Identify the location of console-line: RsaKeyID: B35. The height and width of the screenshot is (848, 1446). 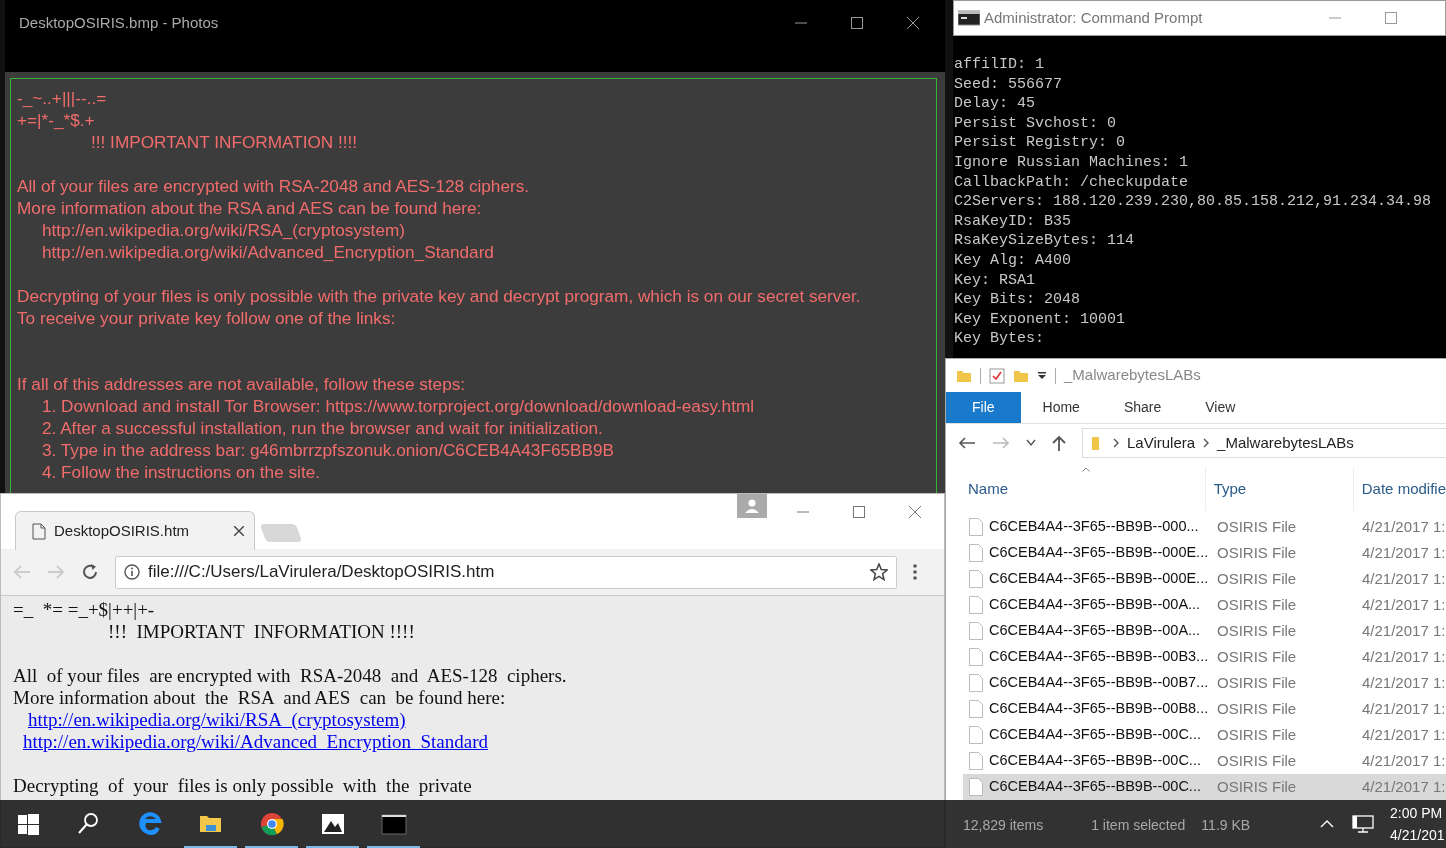
(1013, 221).